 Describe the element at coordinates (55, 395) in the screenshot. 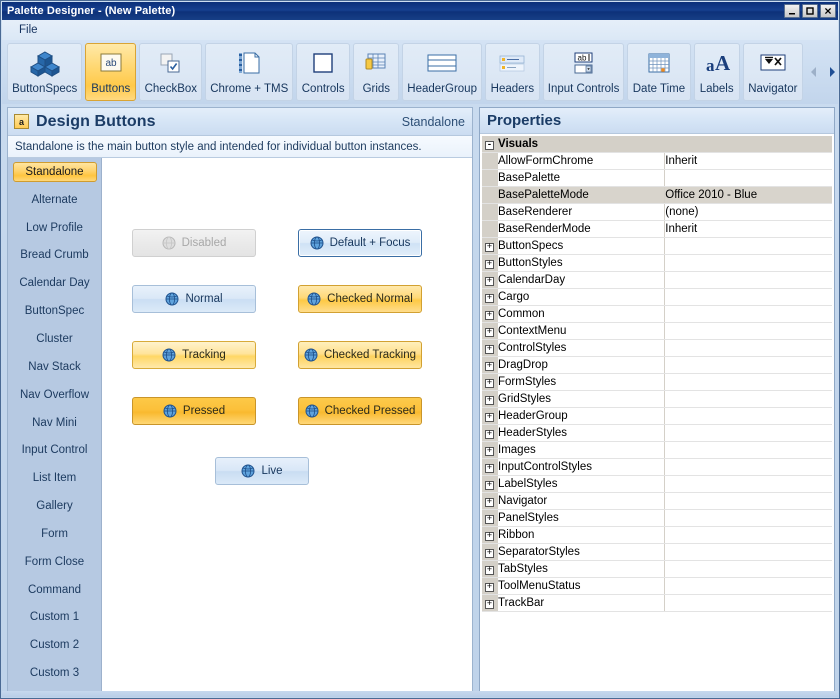

I see `style-item-nav-overflow: Nav Overflow` at that location.